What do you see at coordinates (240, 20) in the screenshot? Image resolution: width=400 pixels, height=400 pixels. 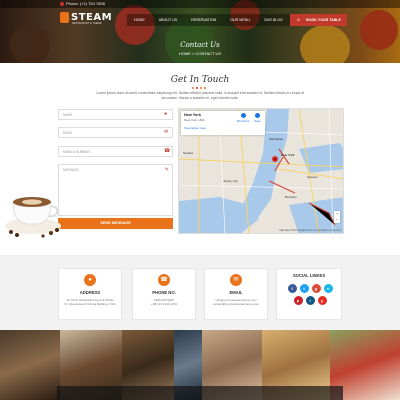 I see `nav-our-menu: OUR MENU` at bounding box center [240, 20].